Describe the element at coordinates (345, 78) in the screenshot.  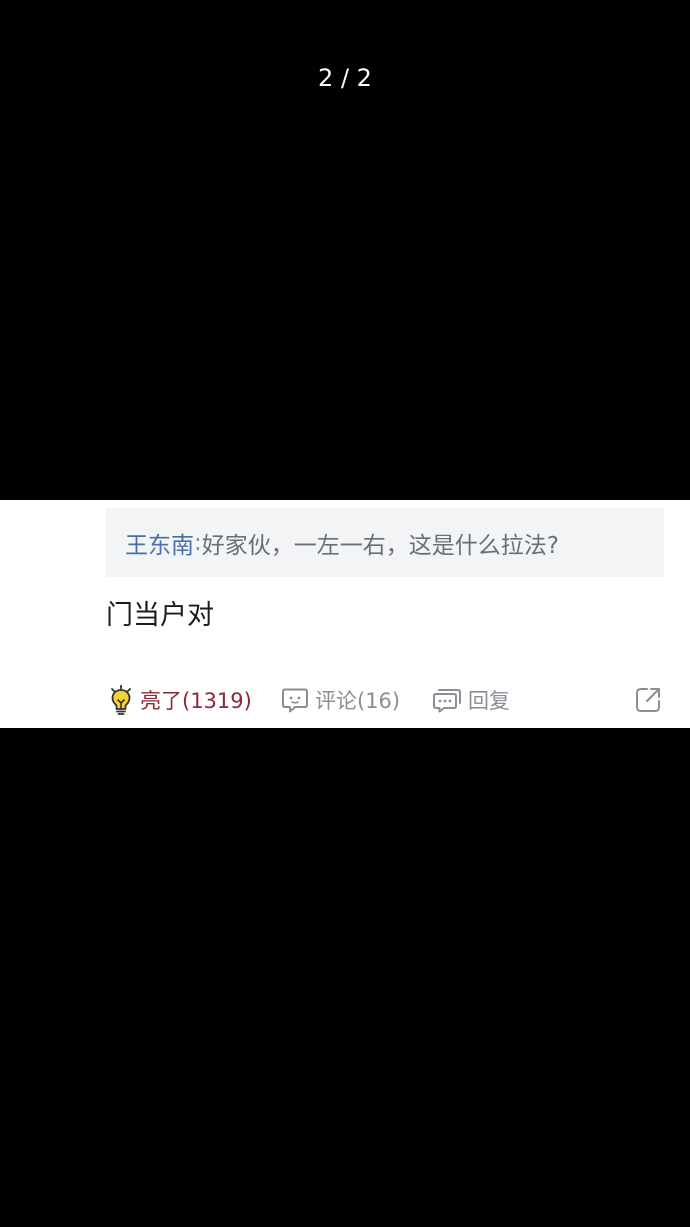
I see `page-indicator: 2 / 2` at that location.